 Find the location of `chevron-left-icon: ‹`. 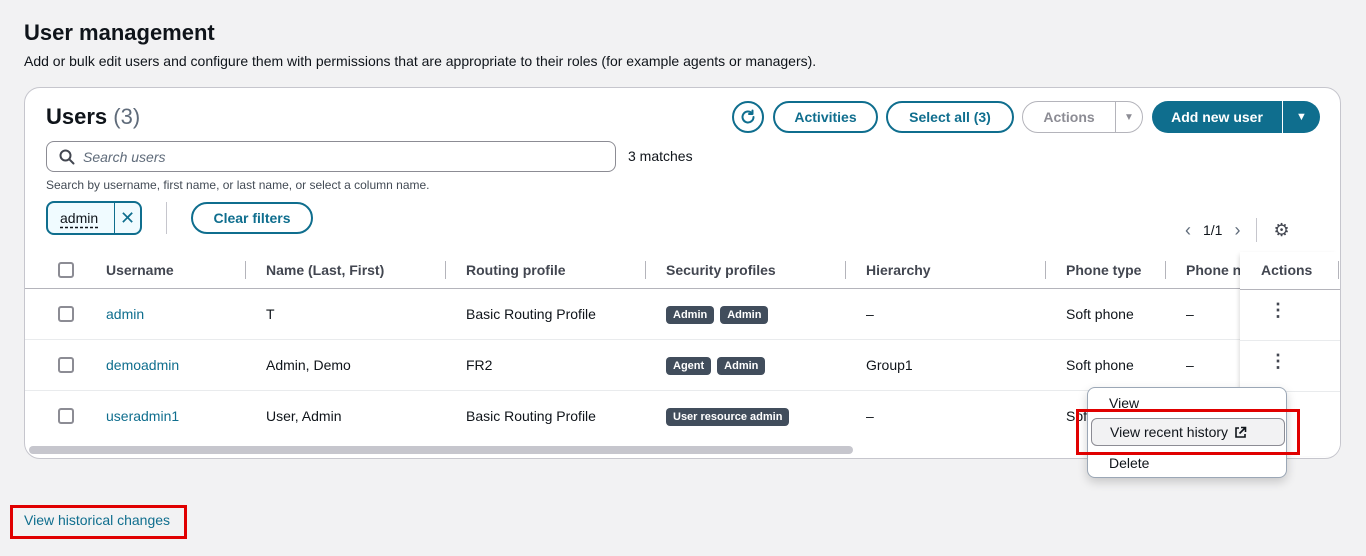

chevron-left-icon: ‹ is located at coordinates (1188, 230).